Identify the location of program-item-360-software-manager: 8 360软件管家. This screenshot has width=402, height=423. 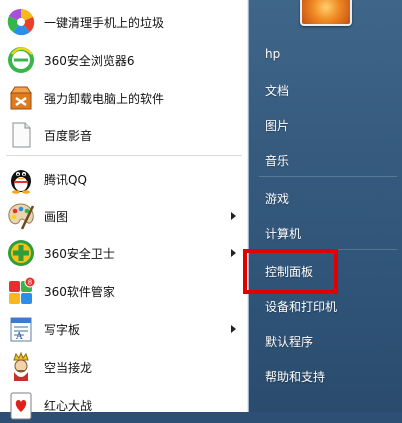
(124, 291).